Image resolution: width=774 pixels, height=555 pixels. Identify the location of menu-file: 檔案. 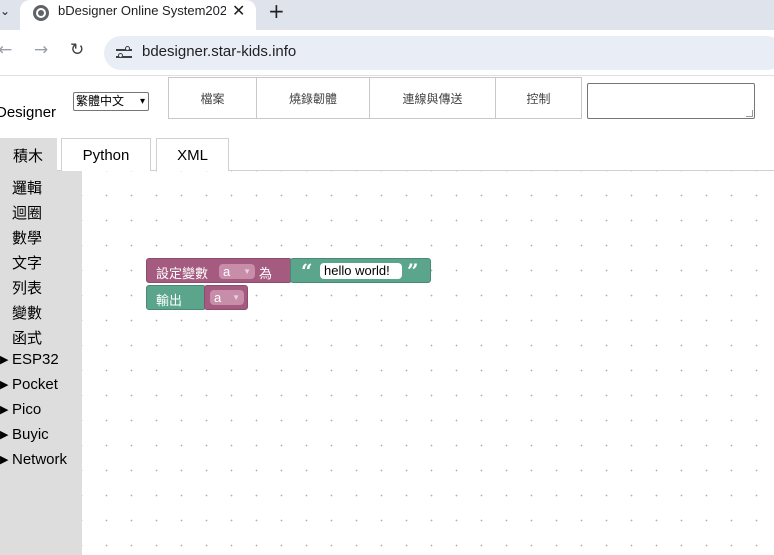
(213, 98).